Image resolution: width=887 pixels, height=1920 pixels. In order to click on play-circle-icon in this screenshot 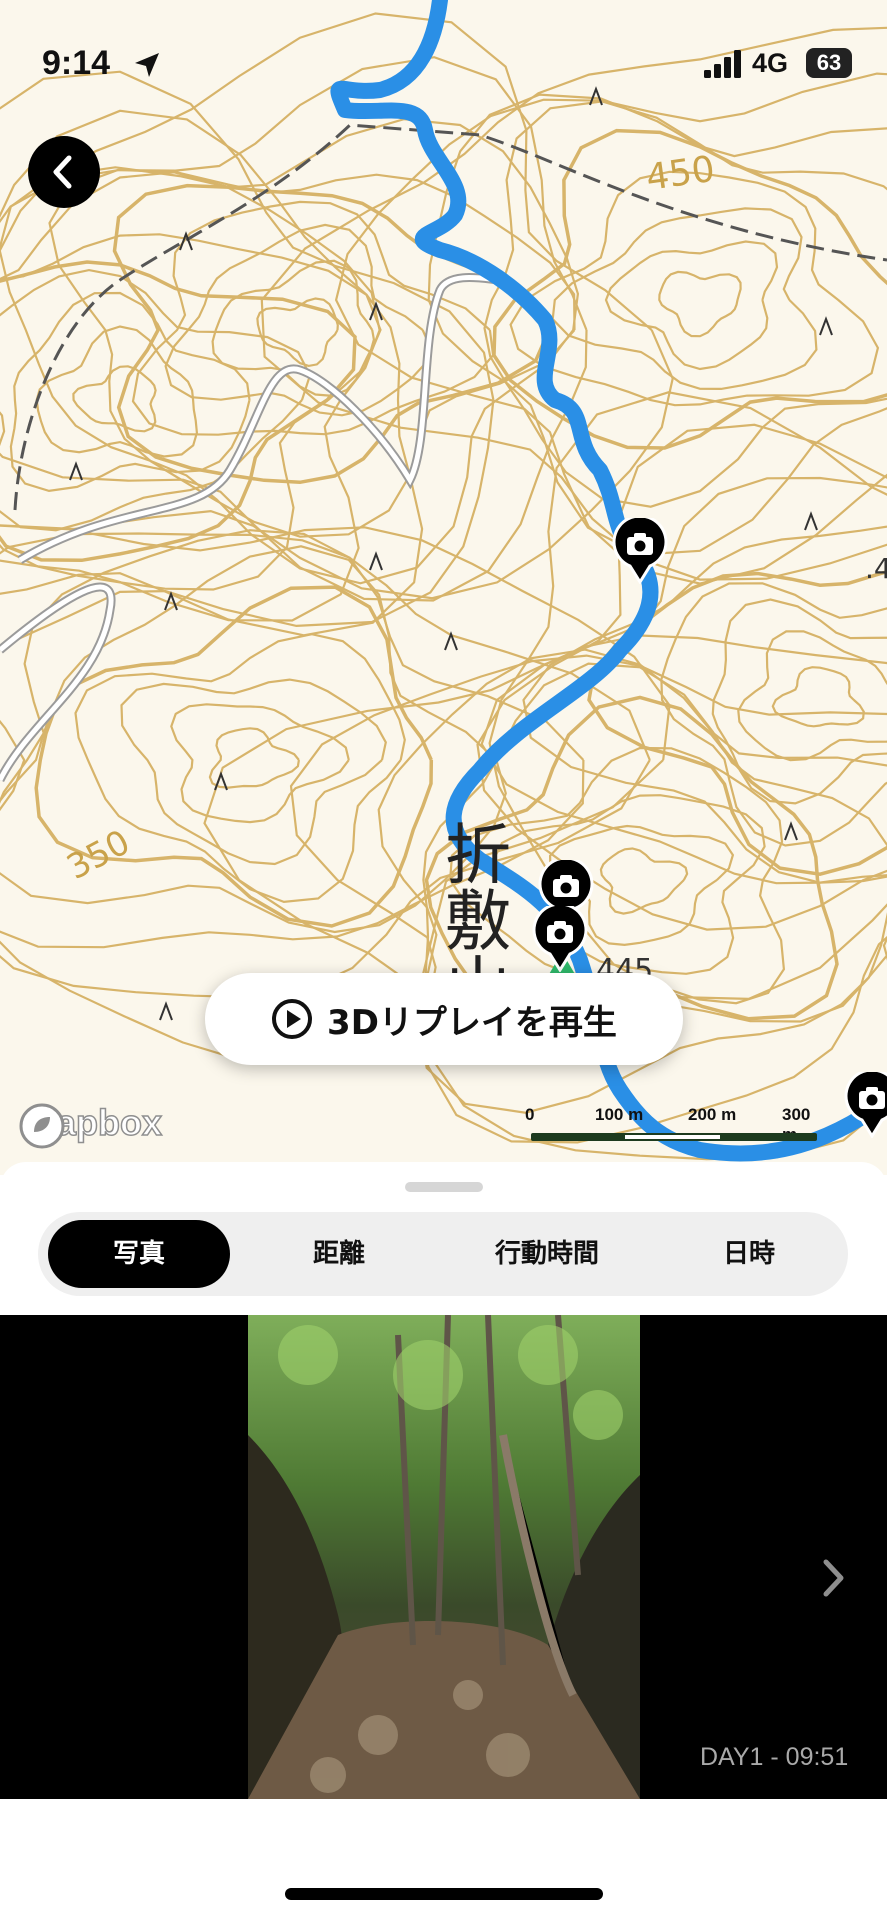, I will do `click(292, 1019)`.